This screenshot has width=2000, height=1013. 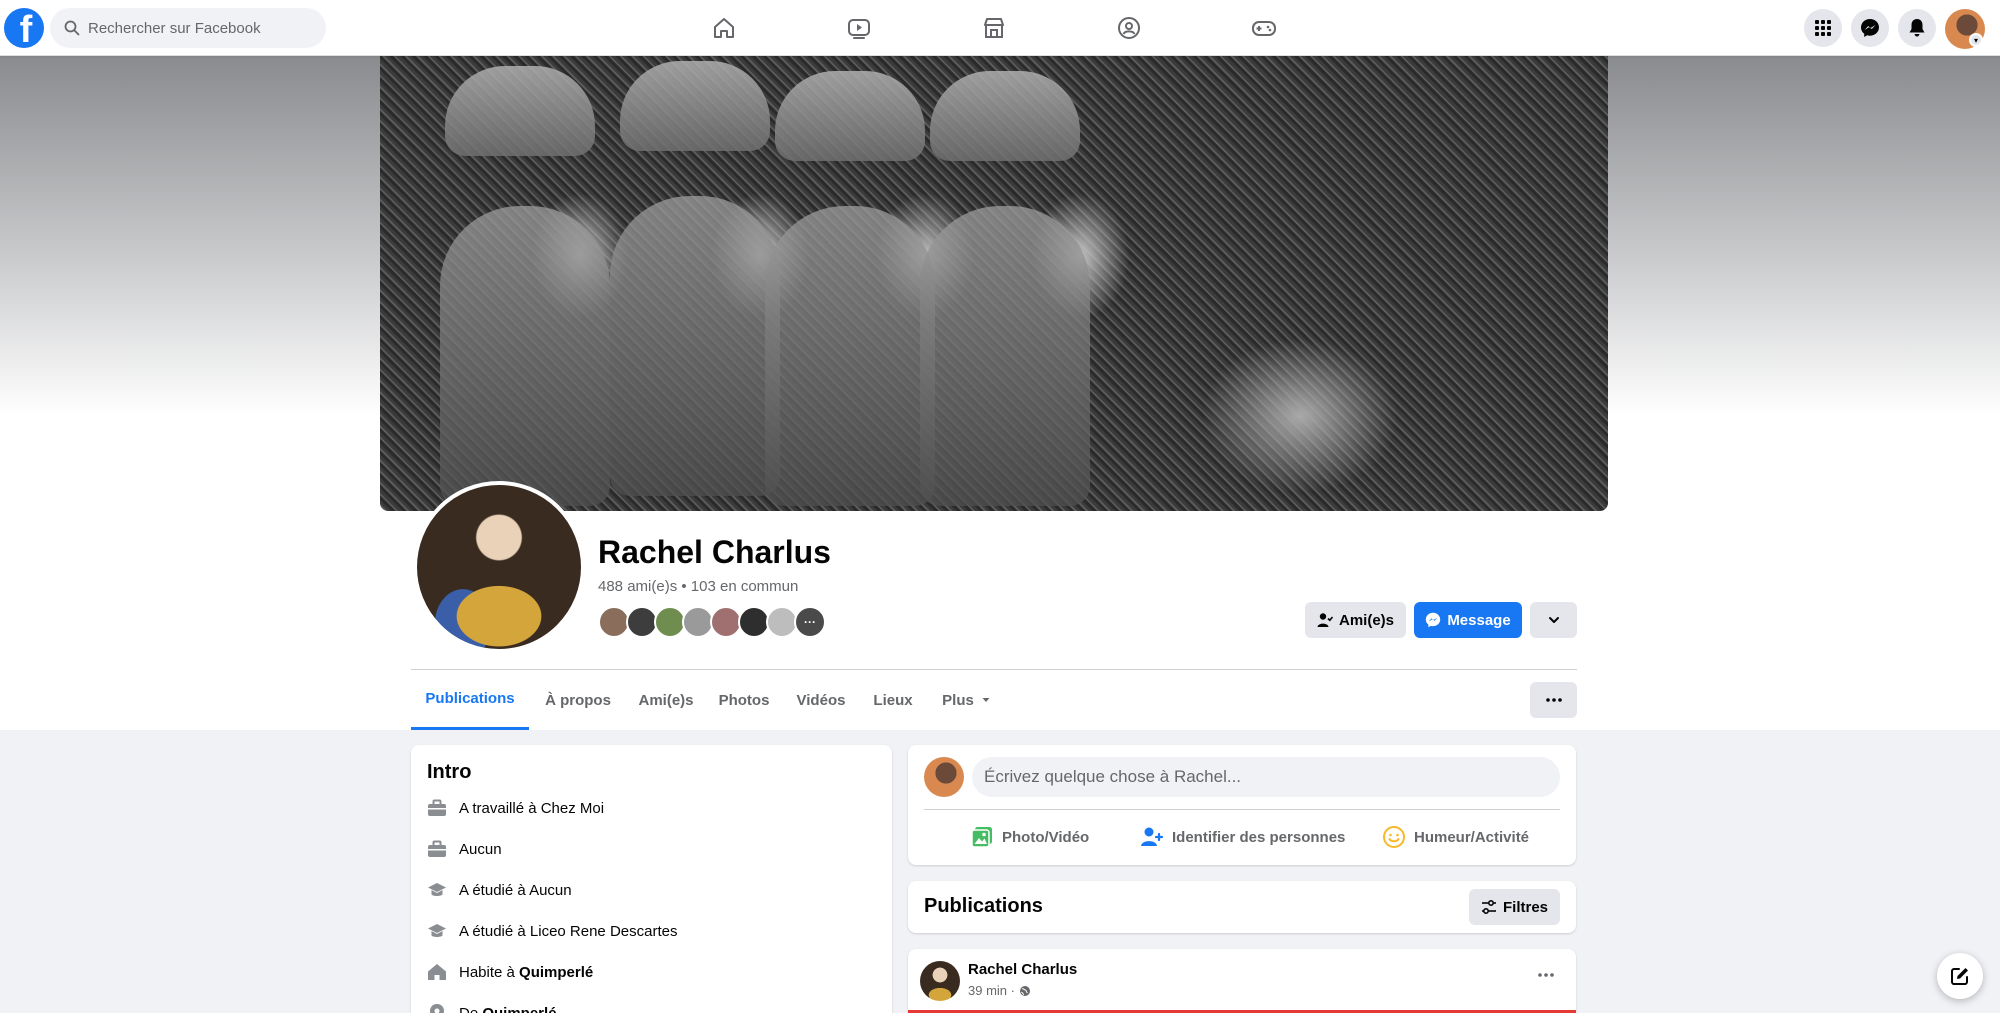 I want to click on more-friends-icon: ···, so click(x=810, y=622).